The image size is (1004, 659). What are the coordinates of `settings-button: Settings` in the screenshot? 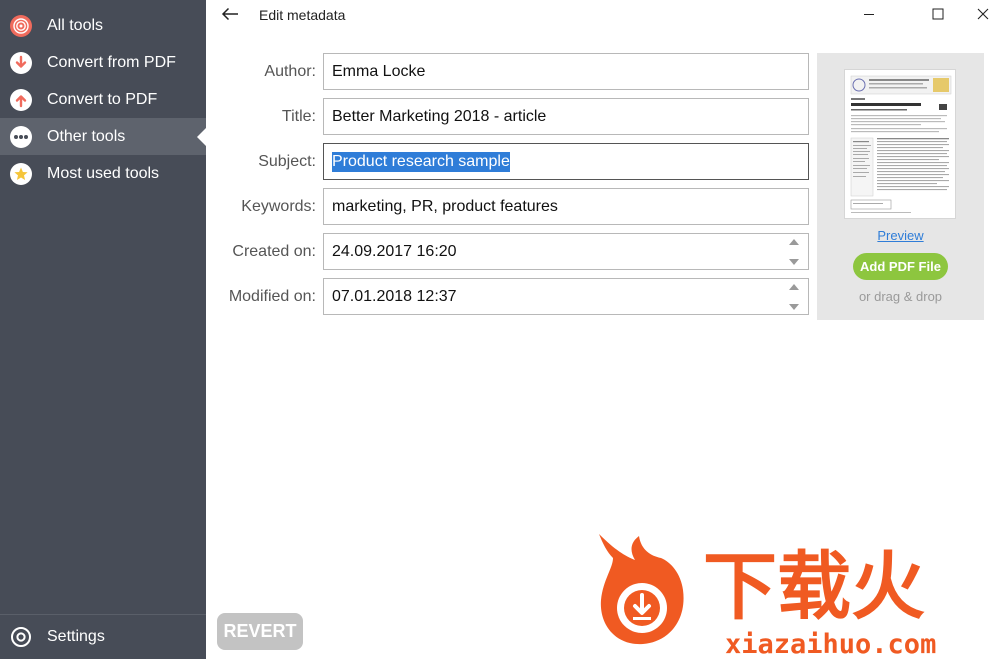 It's located at (103, 636).